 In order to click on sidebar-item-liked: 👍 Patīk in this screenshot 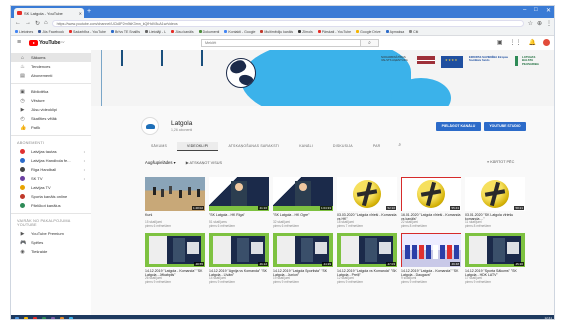, I will do `click(51, 127)`.